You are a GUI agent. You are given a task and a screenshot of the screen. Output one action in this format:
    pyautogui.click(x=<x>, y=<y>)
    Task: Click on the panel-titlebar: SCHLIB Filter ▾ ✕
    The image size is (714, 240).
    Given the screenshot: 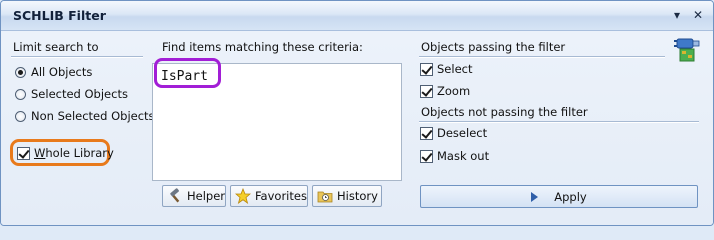 What is the action you would take?
    pyautogui.click(x=357, y=16)
    